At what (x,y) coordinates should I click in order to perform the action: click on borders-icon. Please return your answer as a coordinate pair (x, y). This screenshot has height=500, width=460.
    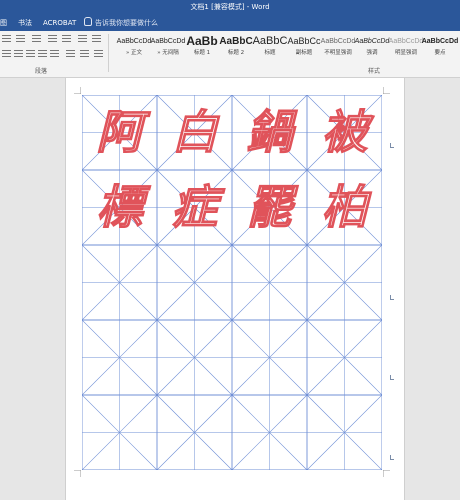
    Looking at the image, I should click on (98, 53).